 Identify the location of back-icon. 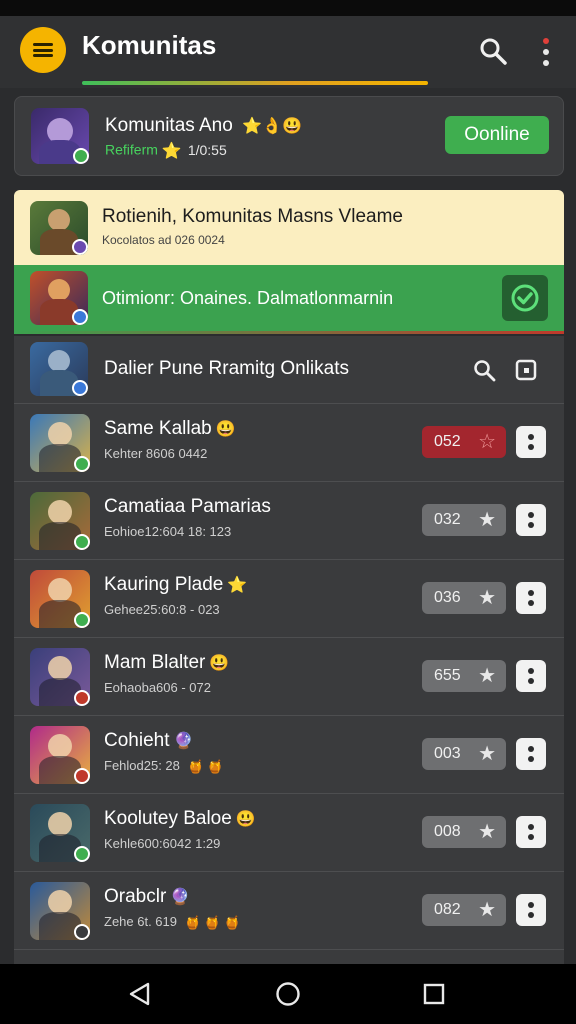
(140, 994).